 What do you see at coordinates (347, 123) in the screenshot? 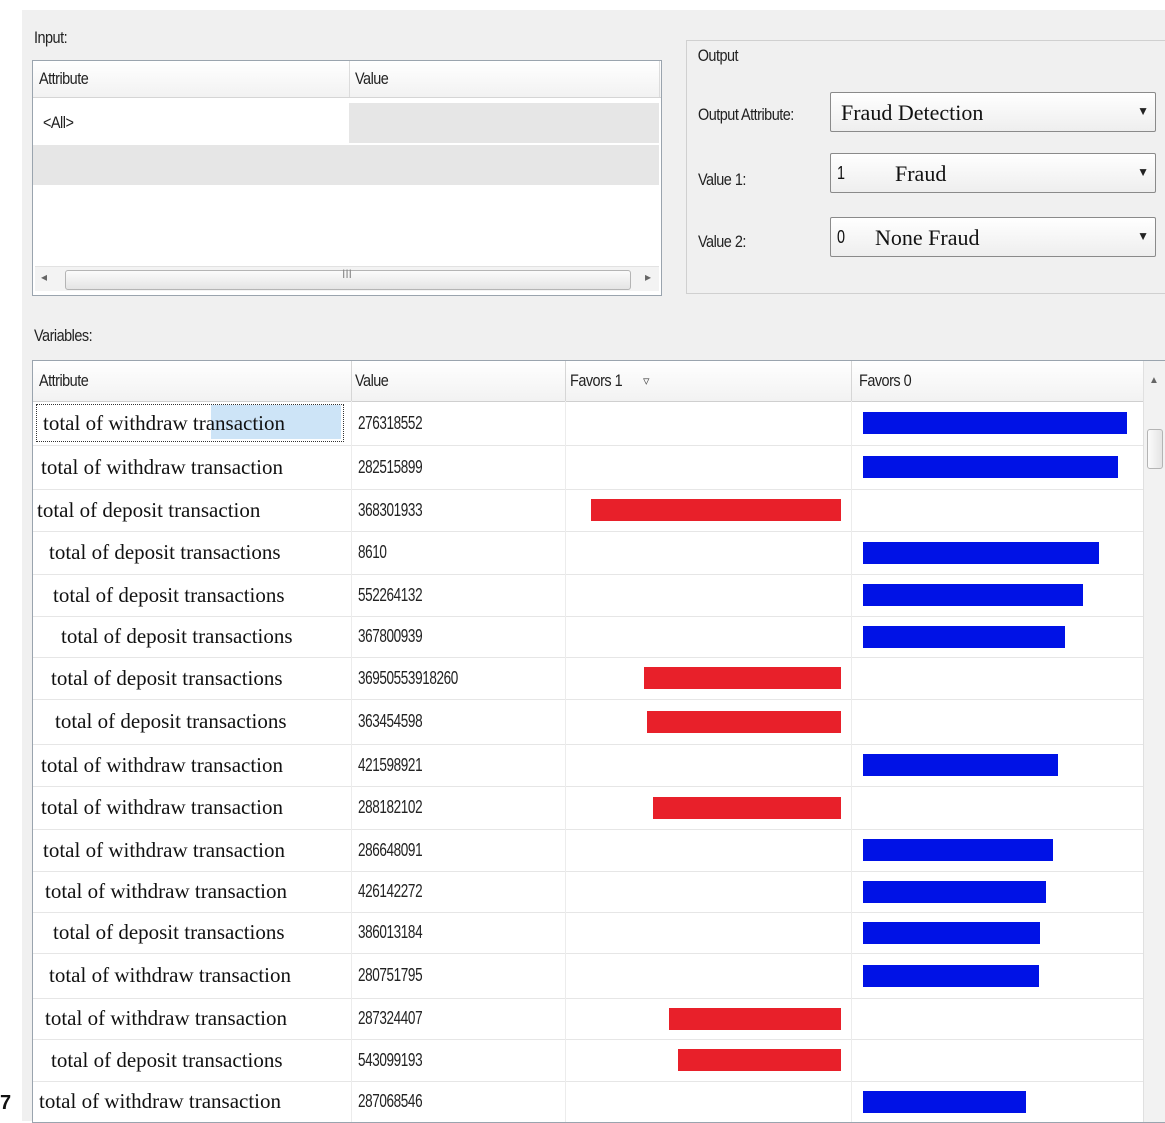
I see `input-row: <All>` at bounding box center [347, 123].